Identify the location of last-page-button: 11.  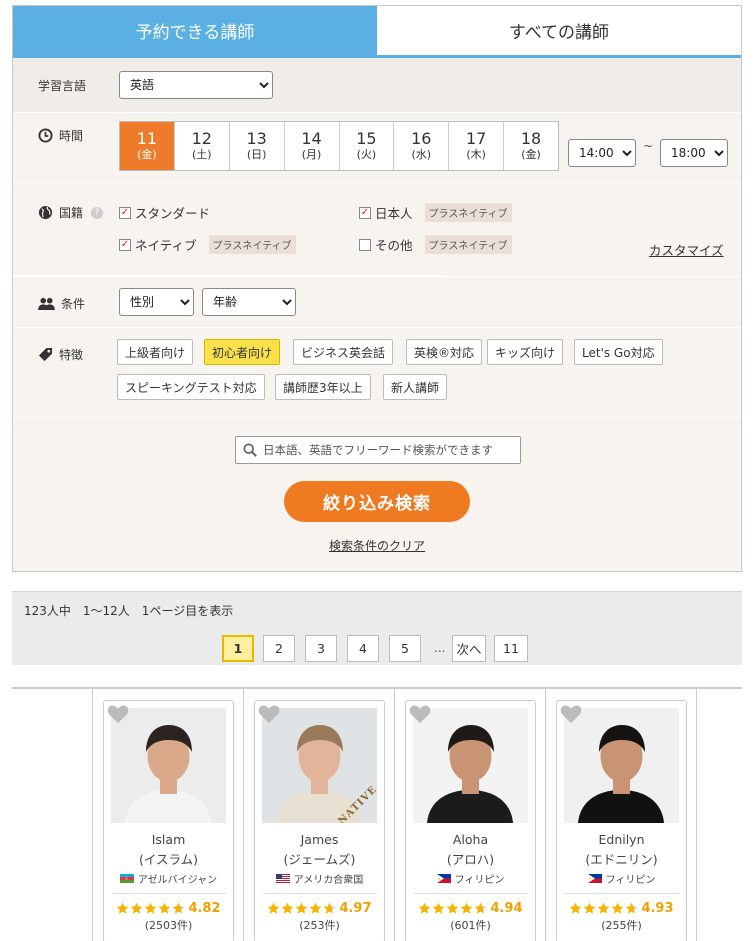
(511, 648).